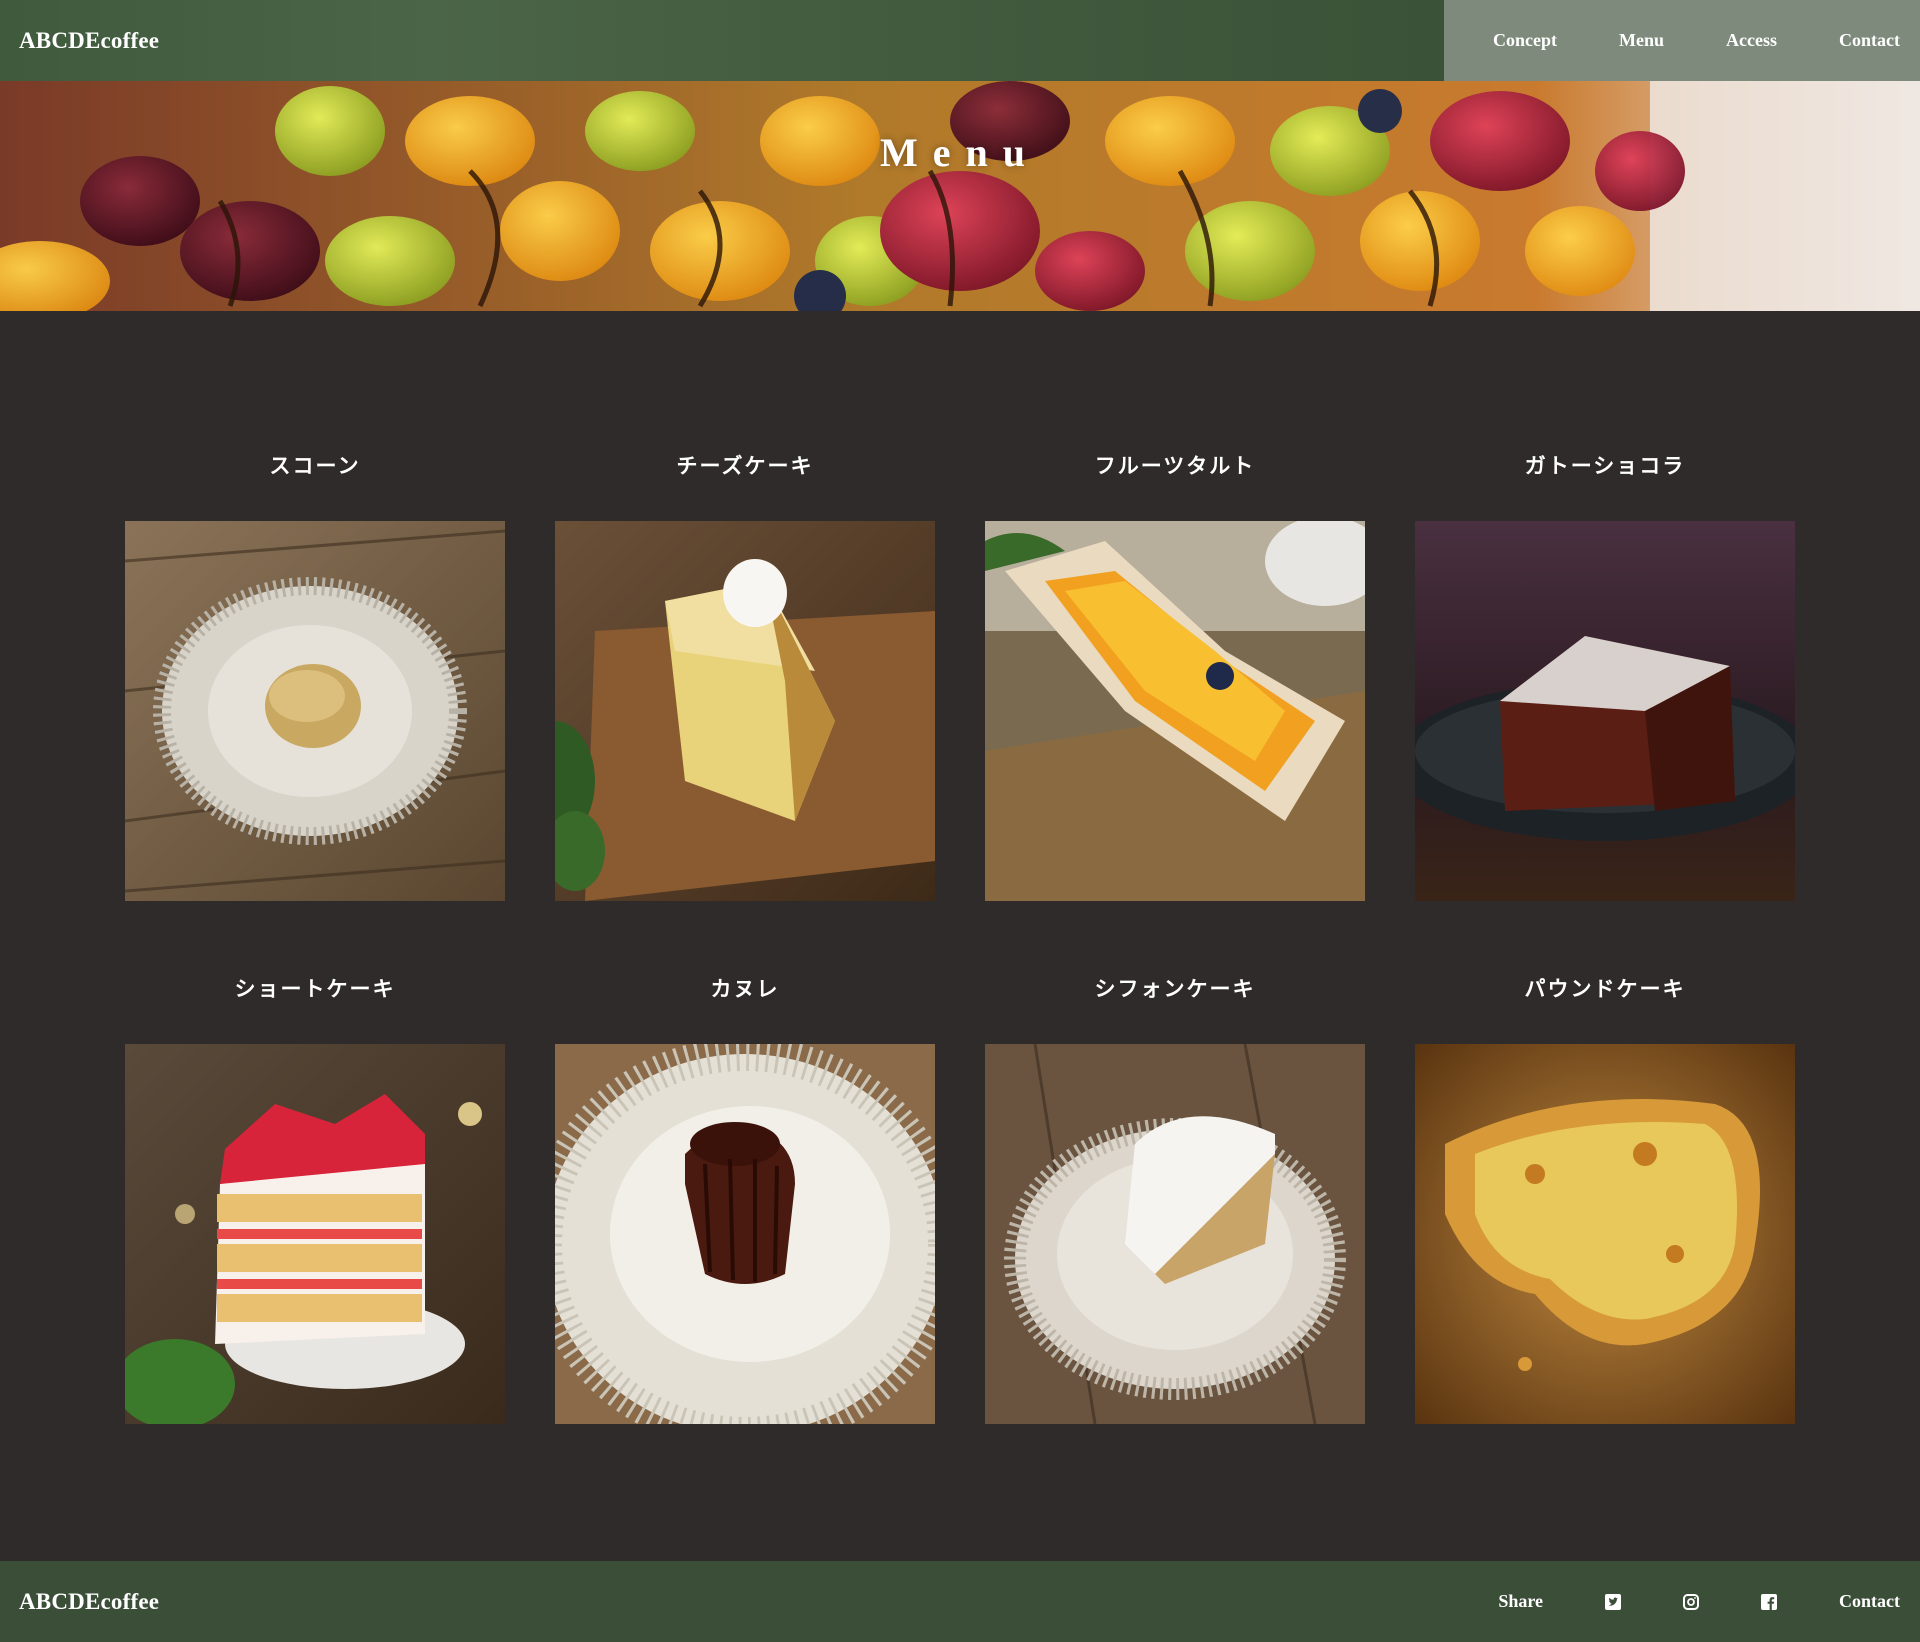  I want to click on menu-item-cheesecake: チーズケーキ, so click(745, 678).